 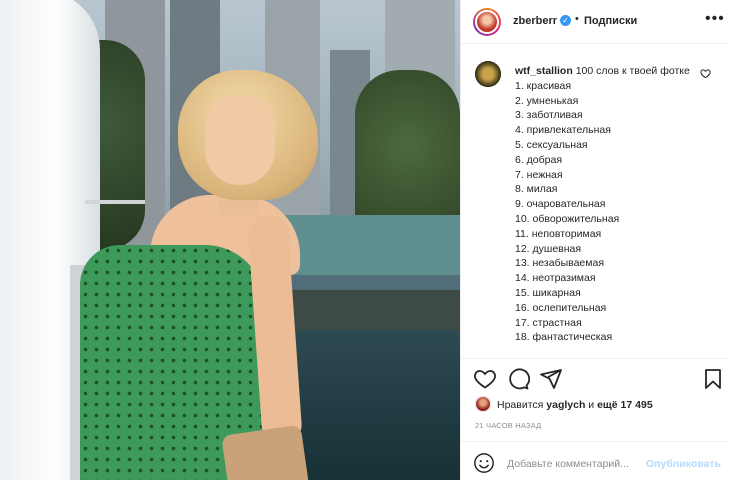 I want to click on likes-count: ещё 17 495, so click(x=625, y=405).